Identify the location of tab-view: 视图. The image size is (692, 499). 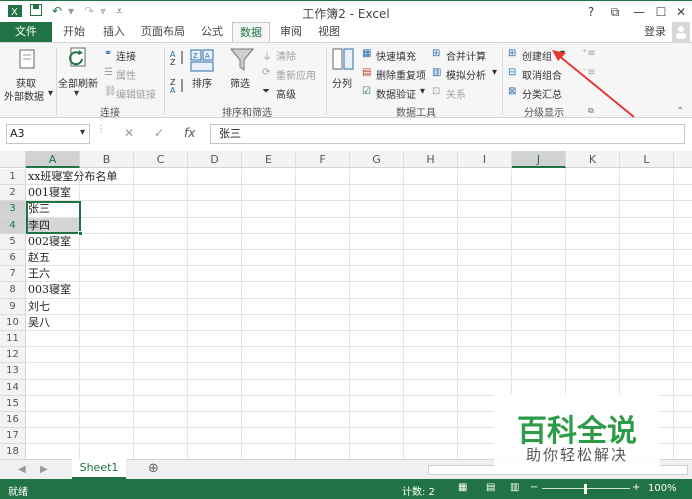
(329, 32).